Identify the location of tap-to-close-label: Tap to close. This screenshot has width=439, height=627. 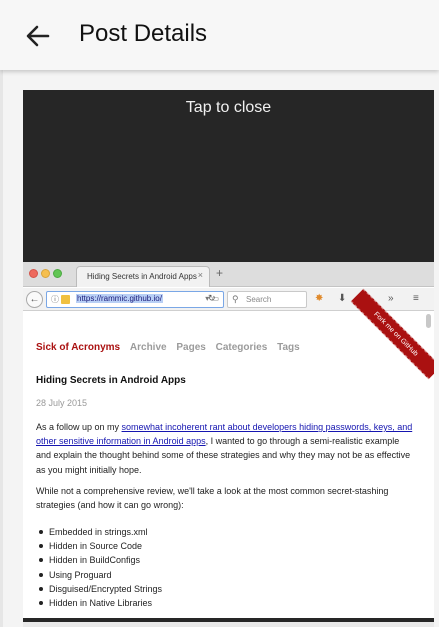
(228, 108).